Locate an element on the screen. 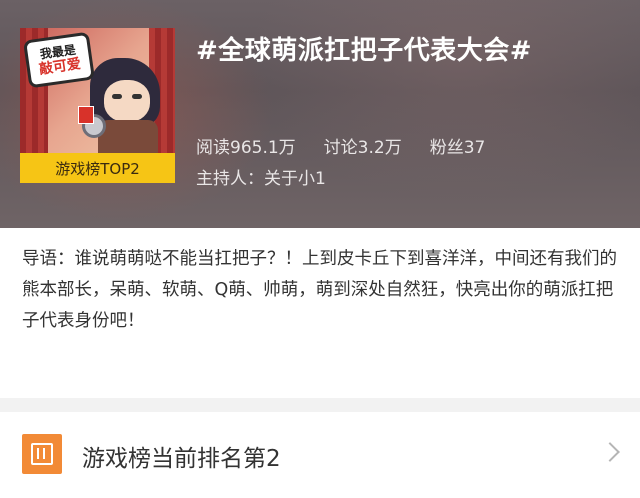 The image size is (640, 498). rank-badge-label: 游戏榜TOP2 is located at coordinates (97, 168).